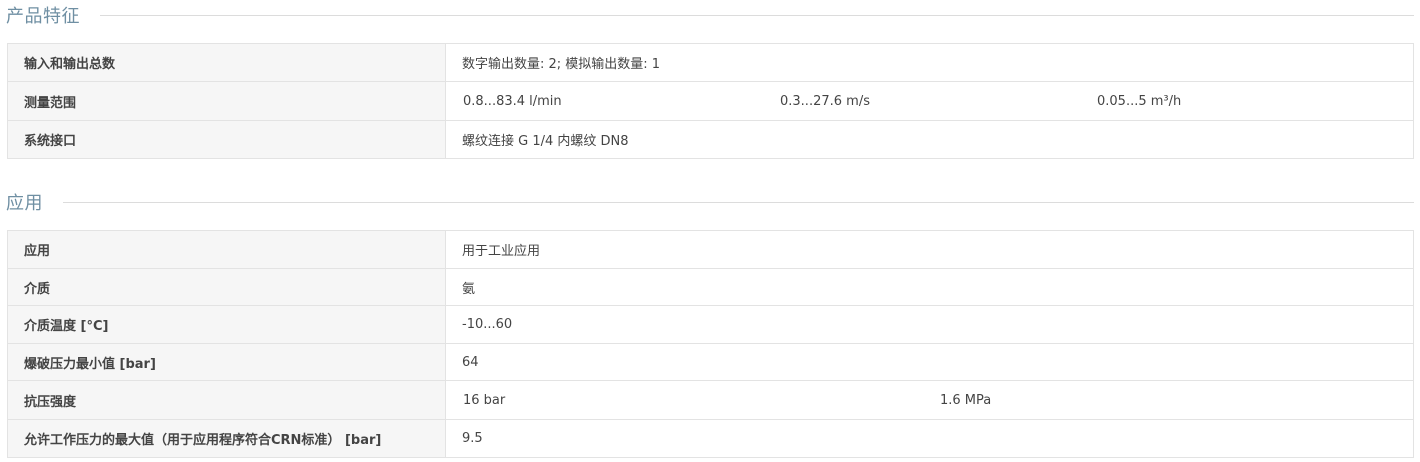  I want to click on section-header-application: 应用, so click(710, 202).